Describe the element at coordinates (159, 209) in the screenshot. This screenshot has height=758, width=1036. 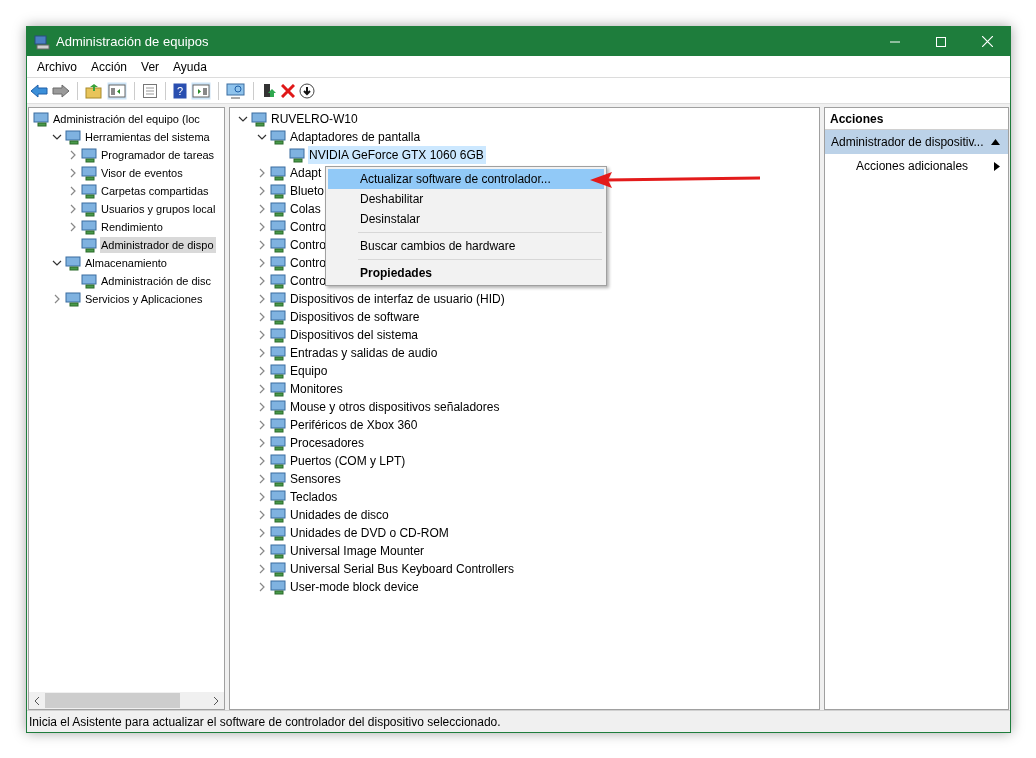
I see `tree-item: Usuarios y grupos local` at that location.